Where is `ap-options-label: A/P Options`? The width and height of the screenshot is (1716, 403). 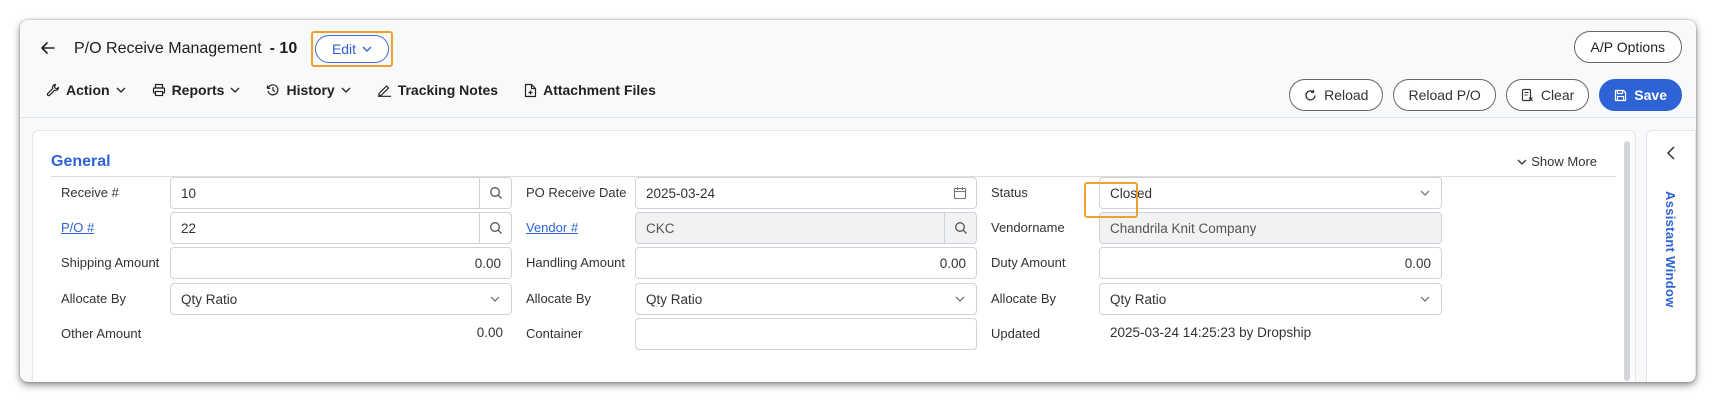 ap-options-label: A/P Options is located at coordinates (1627, 47).